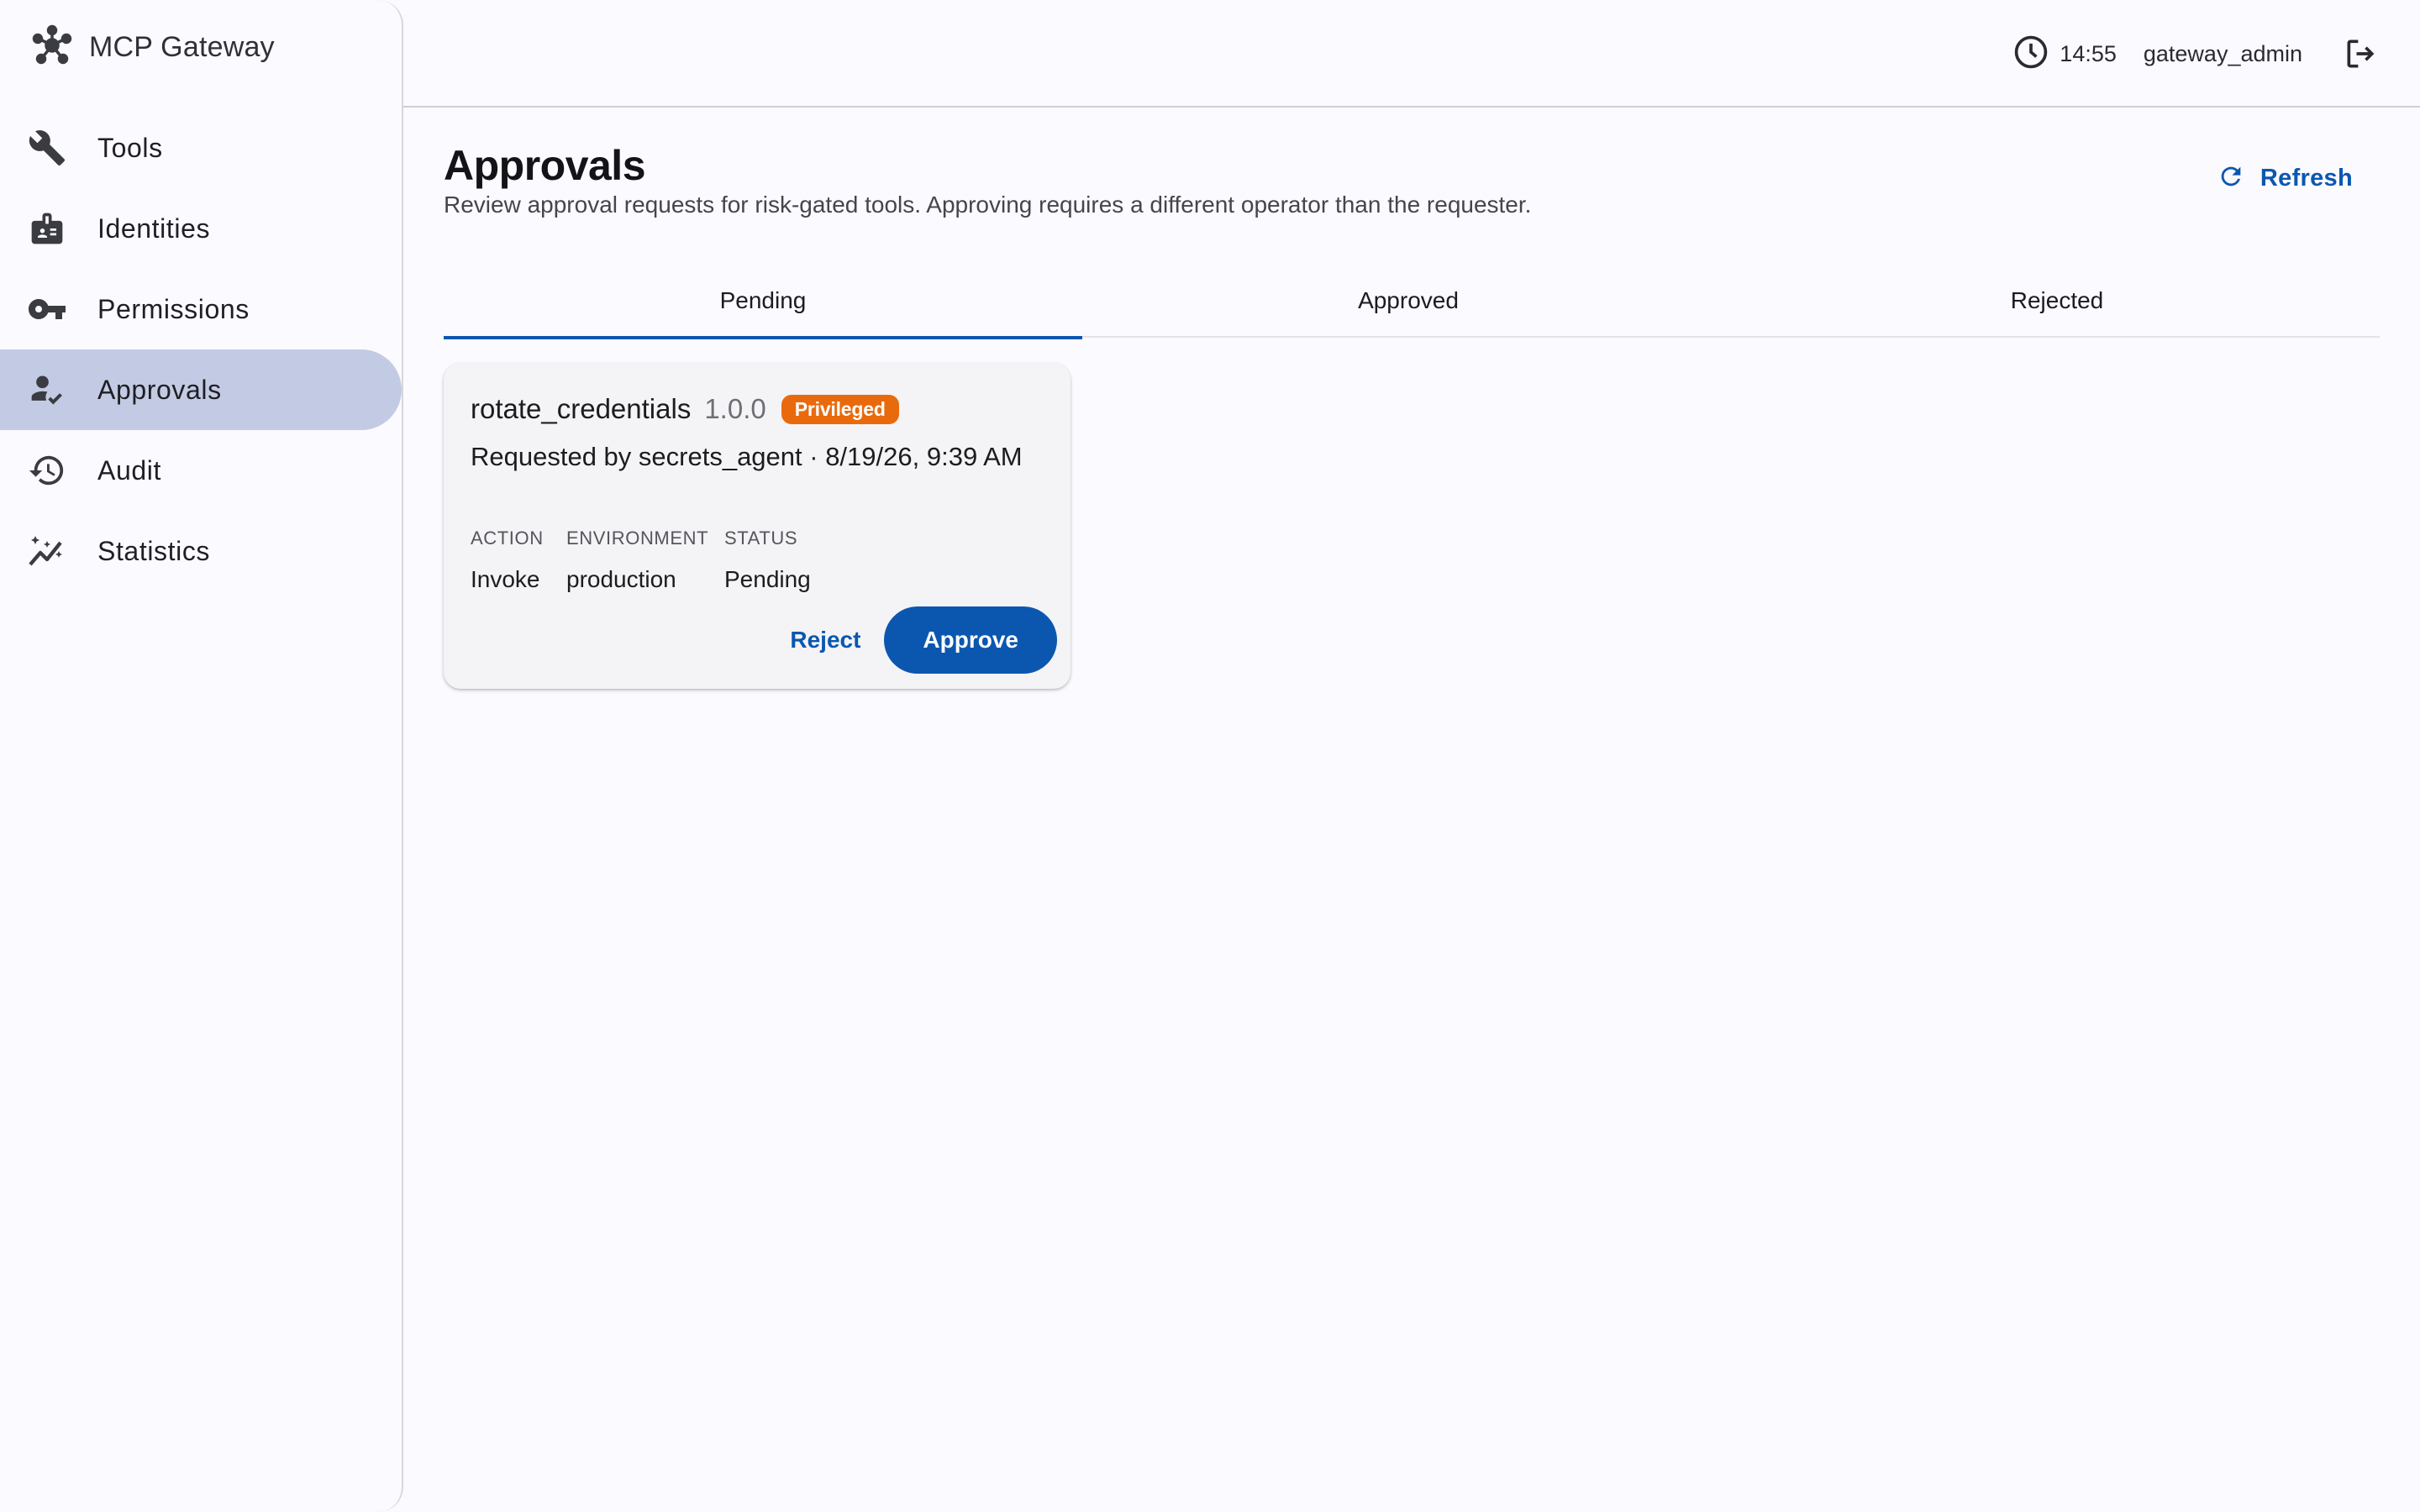 The width and height of the screenshot is (2420, 1512). I want to click on sidebar-item-statistics: Statistics, so click(201, 551).